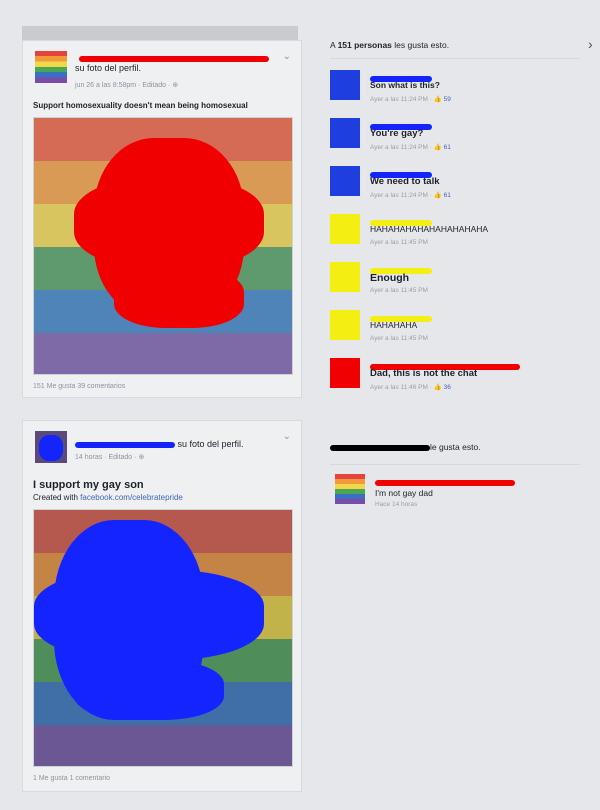 The height and width of the screenshot is (810, 600). I want to click on likes-summary: le gusta esto., so click(405, 447).